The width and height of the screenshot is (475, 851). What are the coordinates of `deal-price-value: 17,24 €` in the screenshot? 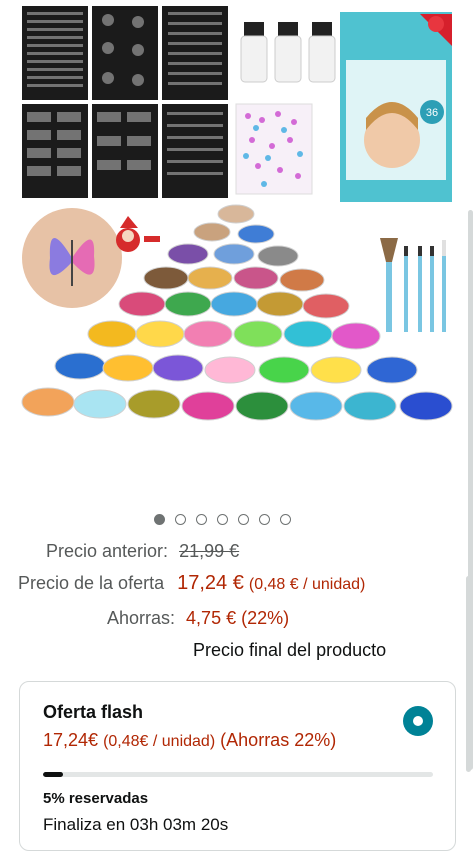 It's located at (210, 583).